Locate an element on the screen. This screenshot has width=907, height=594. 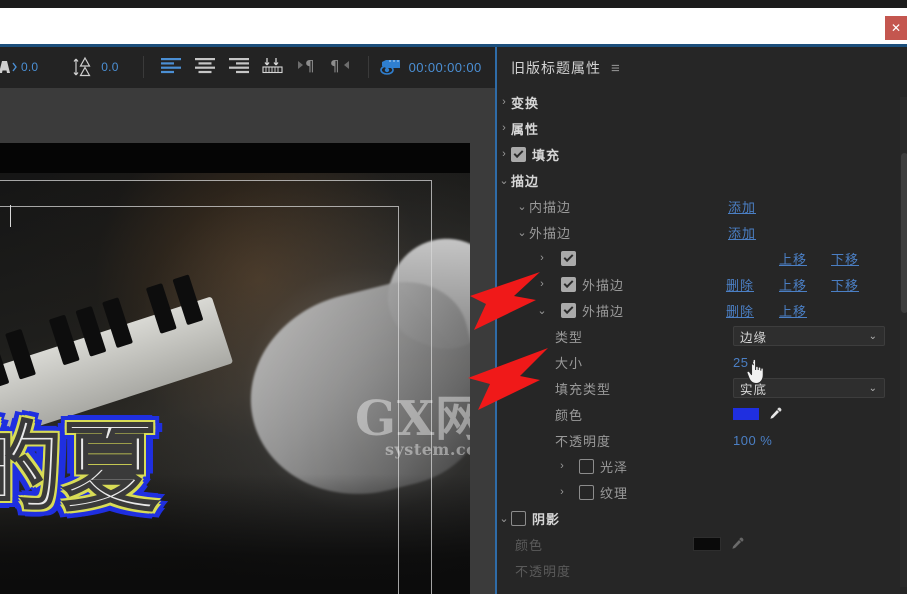
property-label: 变换 is located at coordinates (525, 103).